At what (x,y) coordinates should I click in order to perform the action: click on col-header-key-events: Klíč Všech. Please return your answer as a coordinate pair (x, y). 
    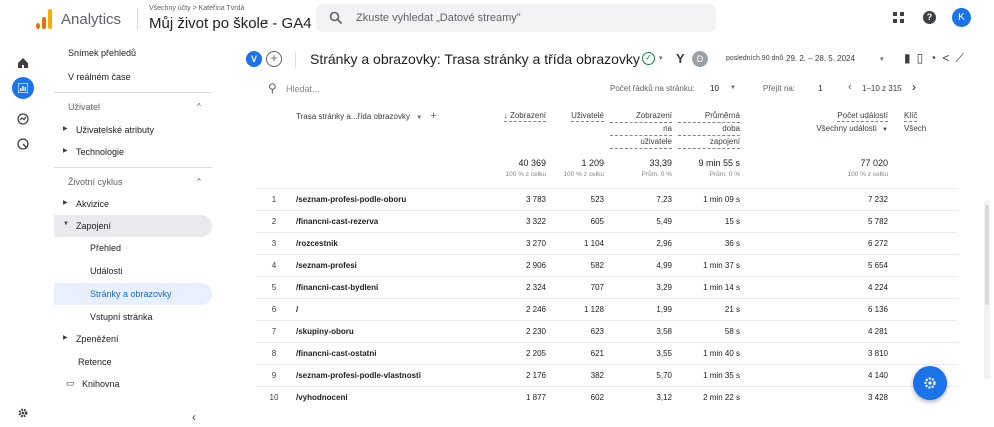
    Looking at the image, I should click on (926, 132).